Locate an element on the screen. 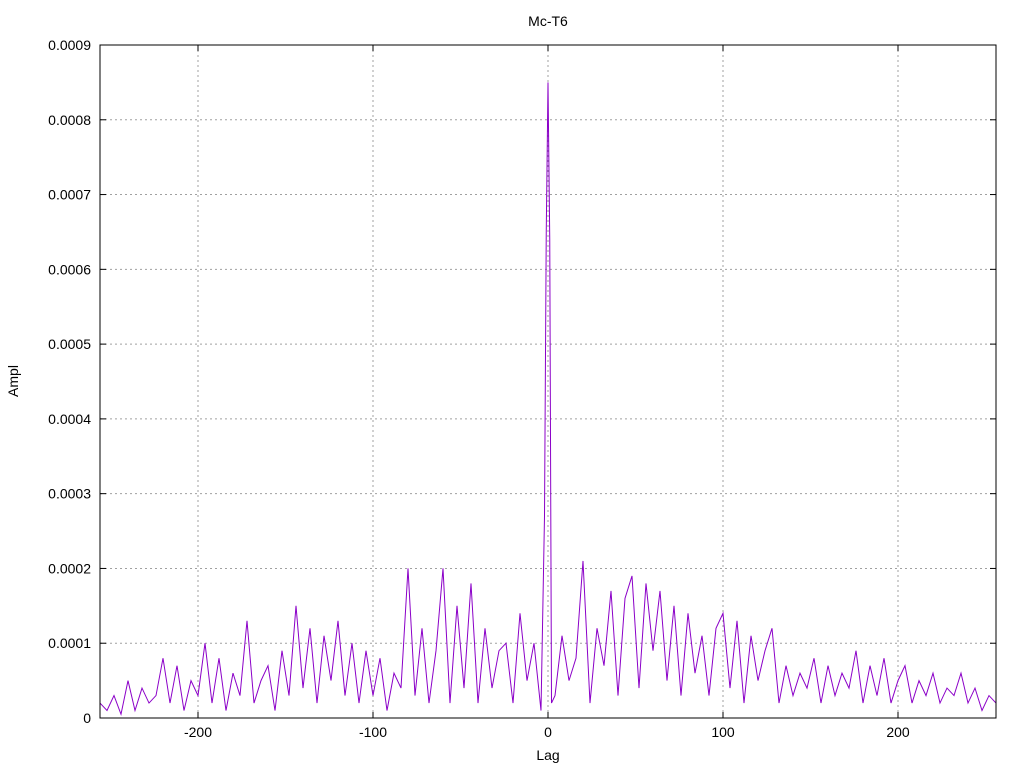 This screenshot has height=768, width=1024. y-tick-label: 0.0007 is located at coordinates (69, 195).